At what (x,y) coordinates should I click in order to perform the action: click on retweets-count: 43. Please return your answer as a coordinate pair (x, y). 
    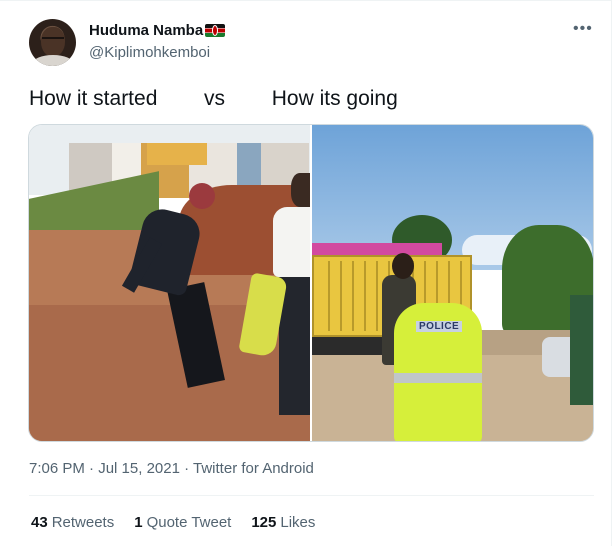
    Looking at the image, I should click on (39, 522).